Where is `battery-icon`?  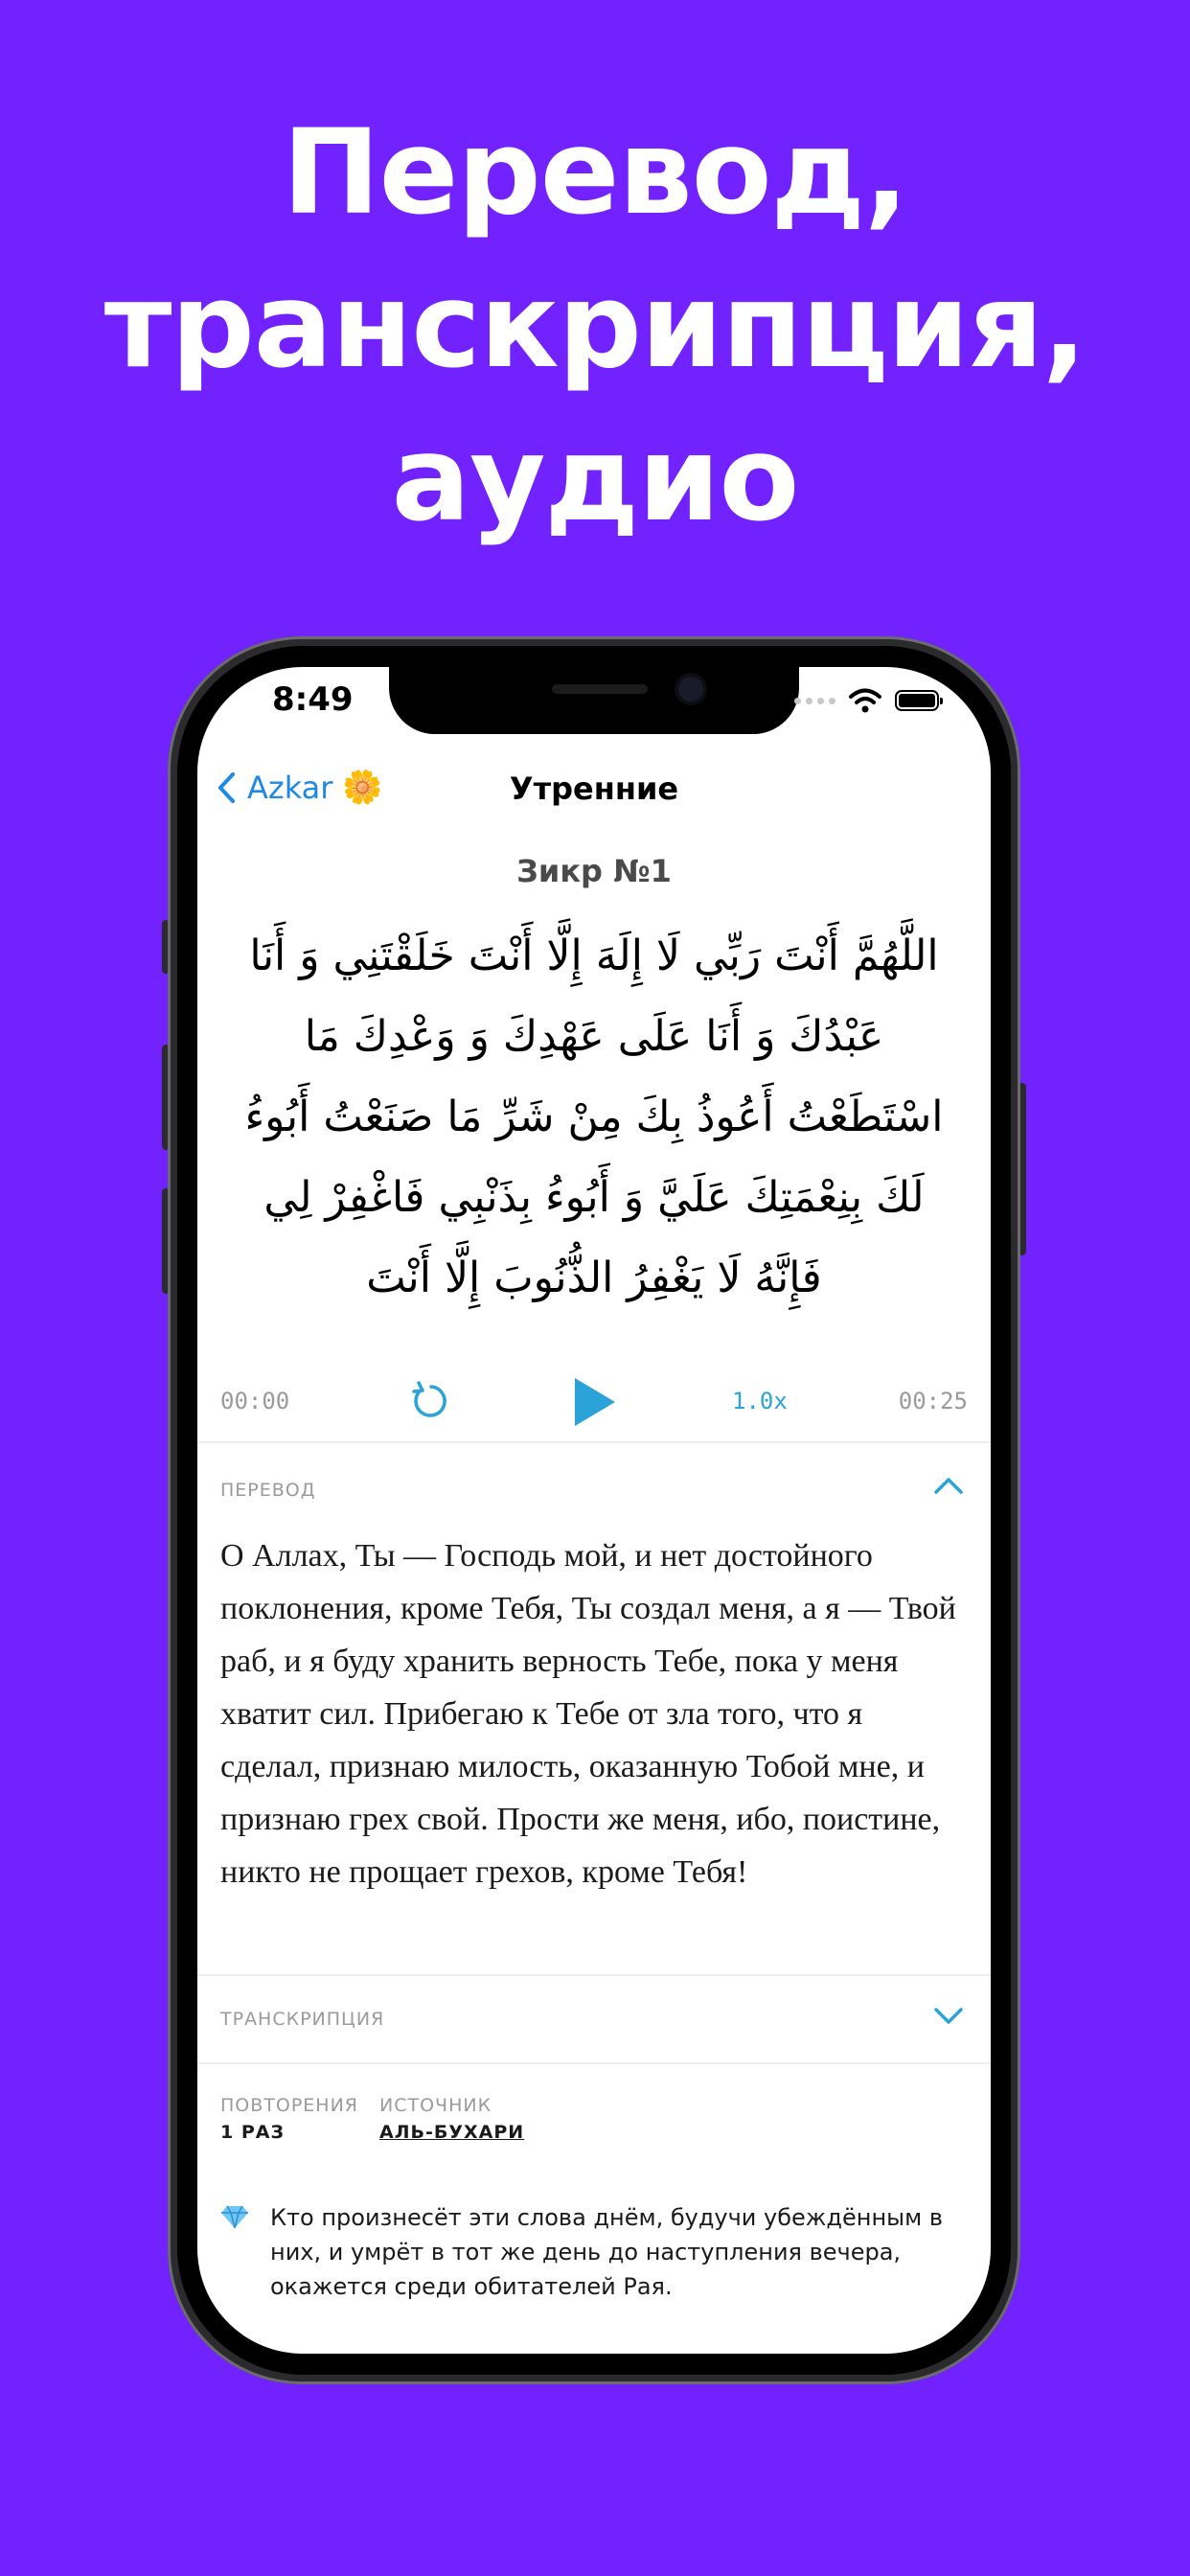 battery-icon is located at coordinates (919, 700).